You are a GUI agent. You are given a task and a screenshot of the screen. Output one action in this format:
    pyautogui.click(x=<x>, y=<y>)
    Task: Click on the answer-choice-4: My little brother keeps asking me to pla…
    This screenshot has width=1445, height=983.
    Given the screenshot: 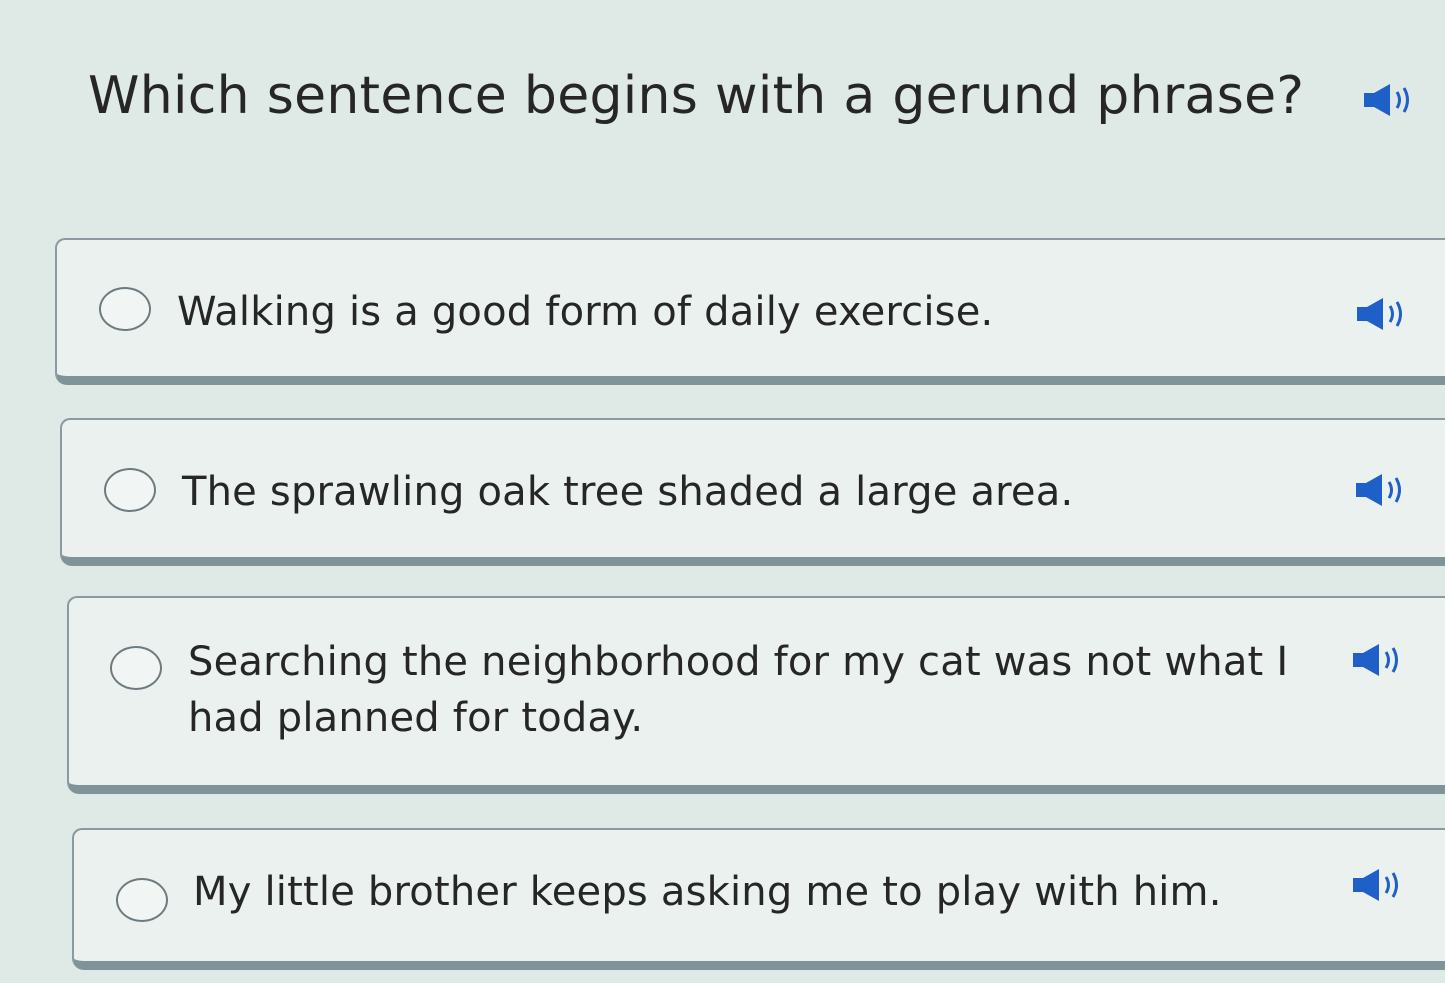 What is the action you would take?
    pyautogui.click(x=758, y=899)
    